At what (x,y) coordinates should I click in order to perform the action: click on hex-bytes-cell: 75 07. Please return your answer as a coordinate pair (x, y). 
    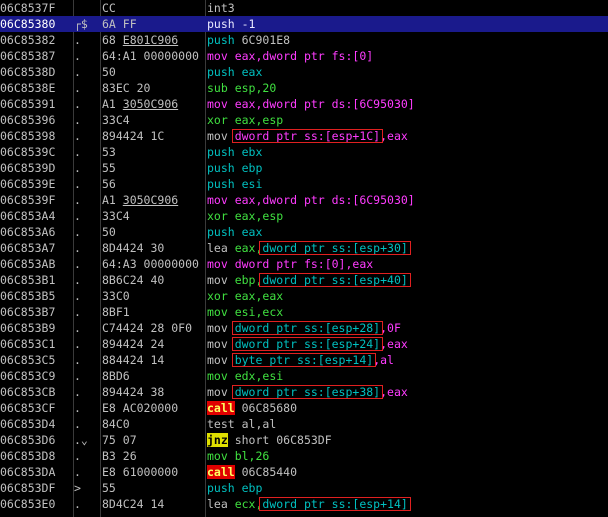
    Looking at the image, I should click on (153, 440).